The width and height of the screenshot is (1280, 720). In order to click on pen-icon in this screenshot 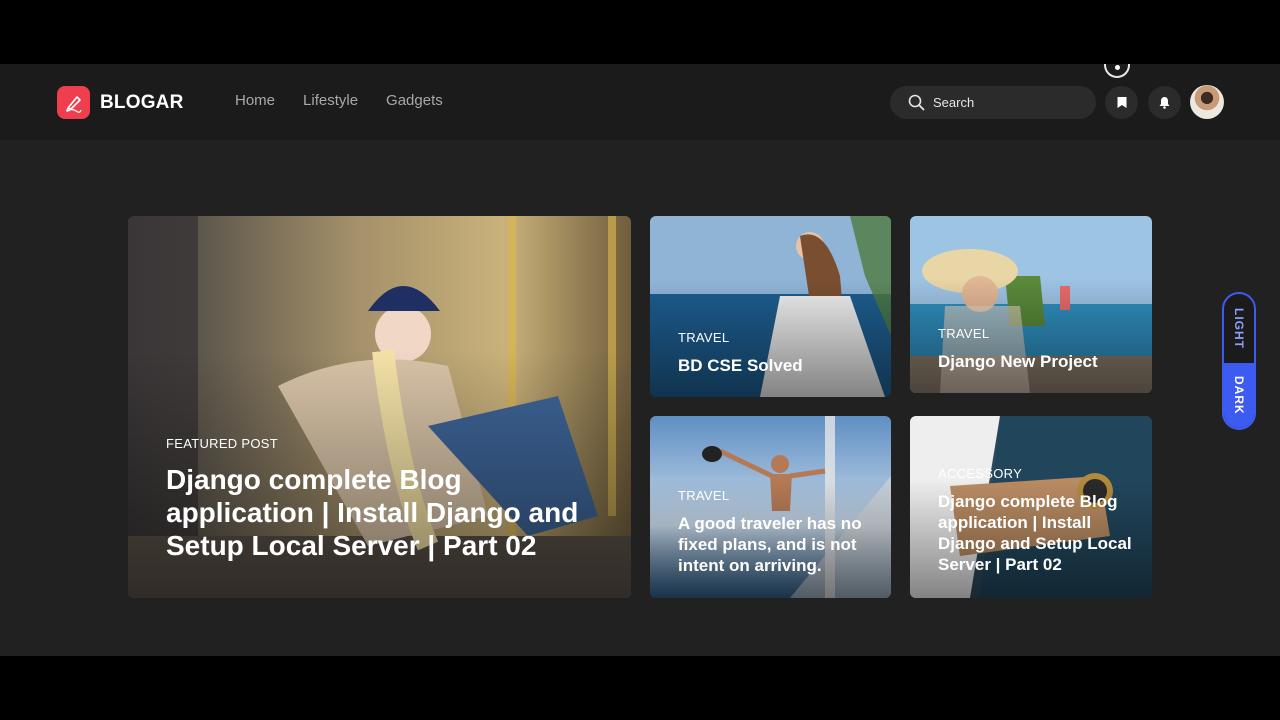, I will do `click(73, 102)`.